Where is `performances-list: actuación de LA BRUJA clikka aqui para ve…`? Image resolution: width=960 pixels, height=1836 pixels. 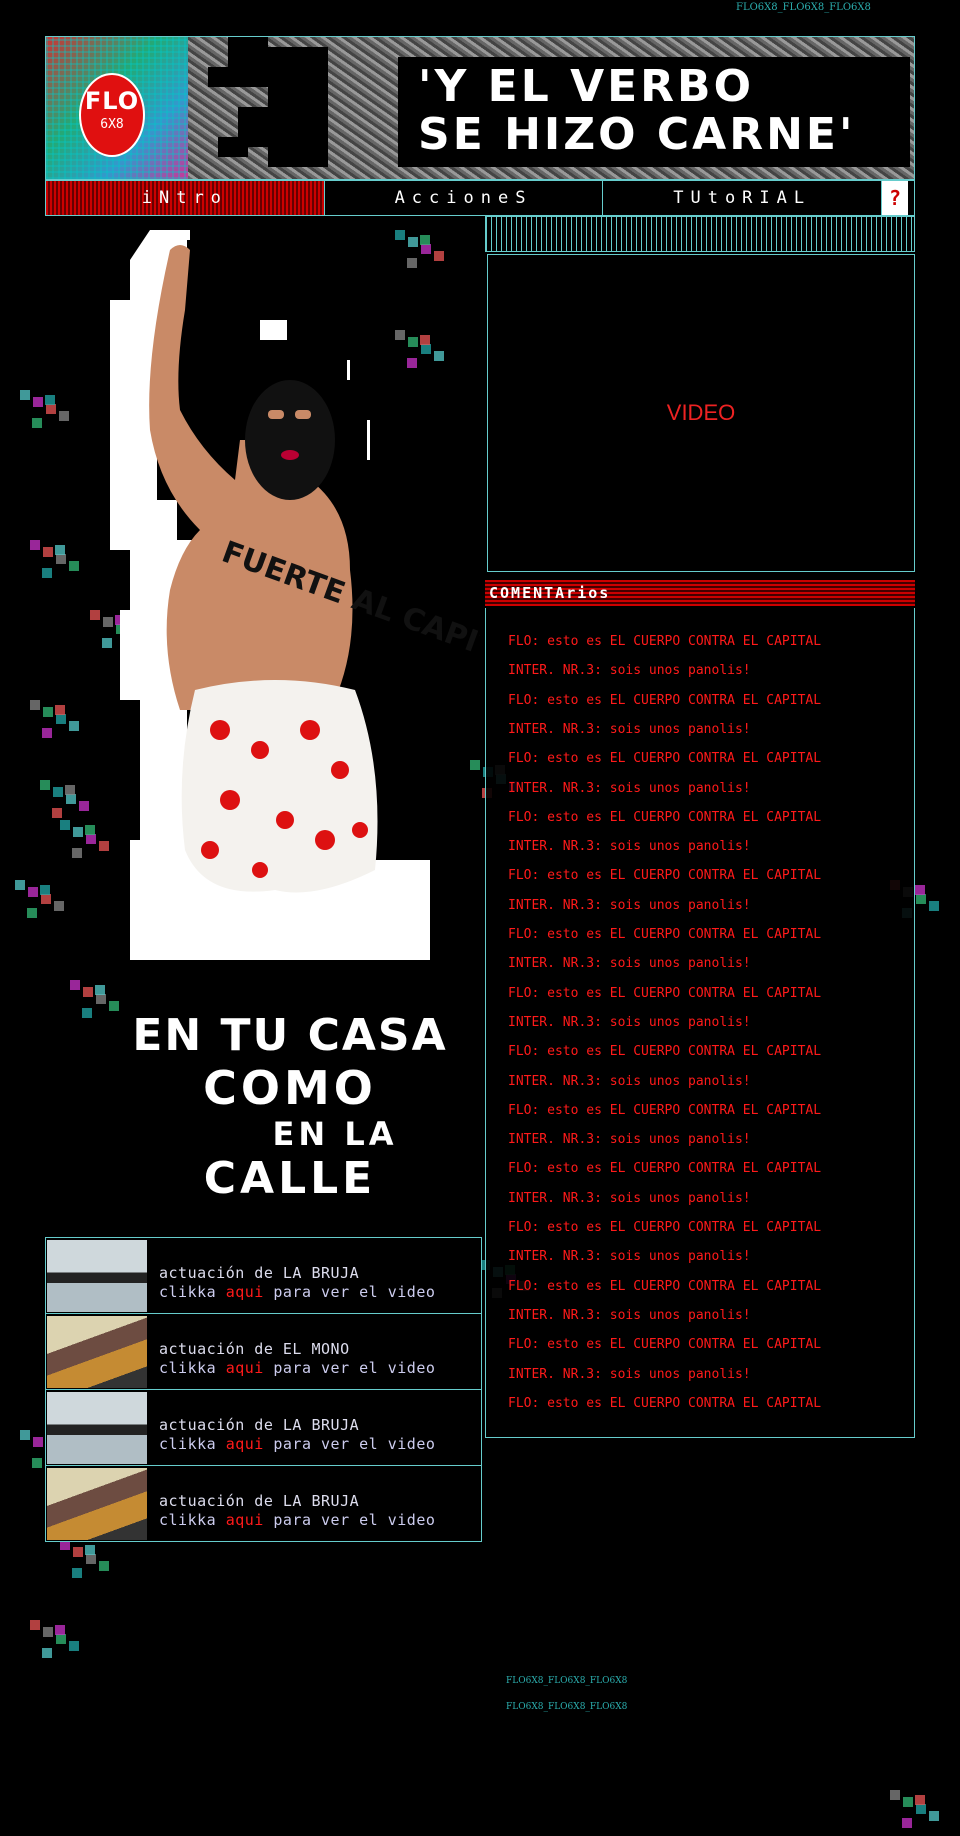
performances-list: actuación de LA BRUJA clikka aqui para ve… is located at coordinates (263, 1389).